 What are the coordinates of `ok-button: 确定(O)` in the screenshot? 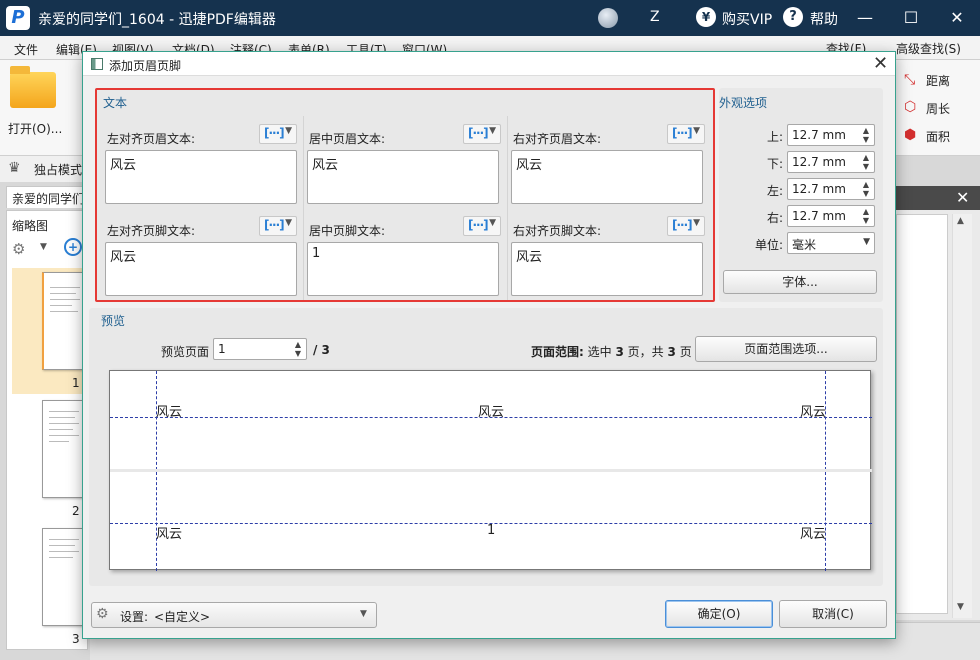 It's located at (719, 614).